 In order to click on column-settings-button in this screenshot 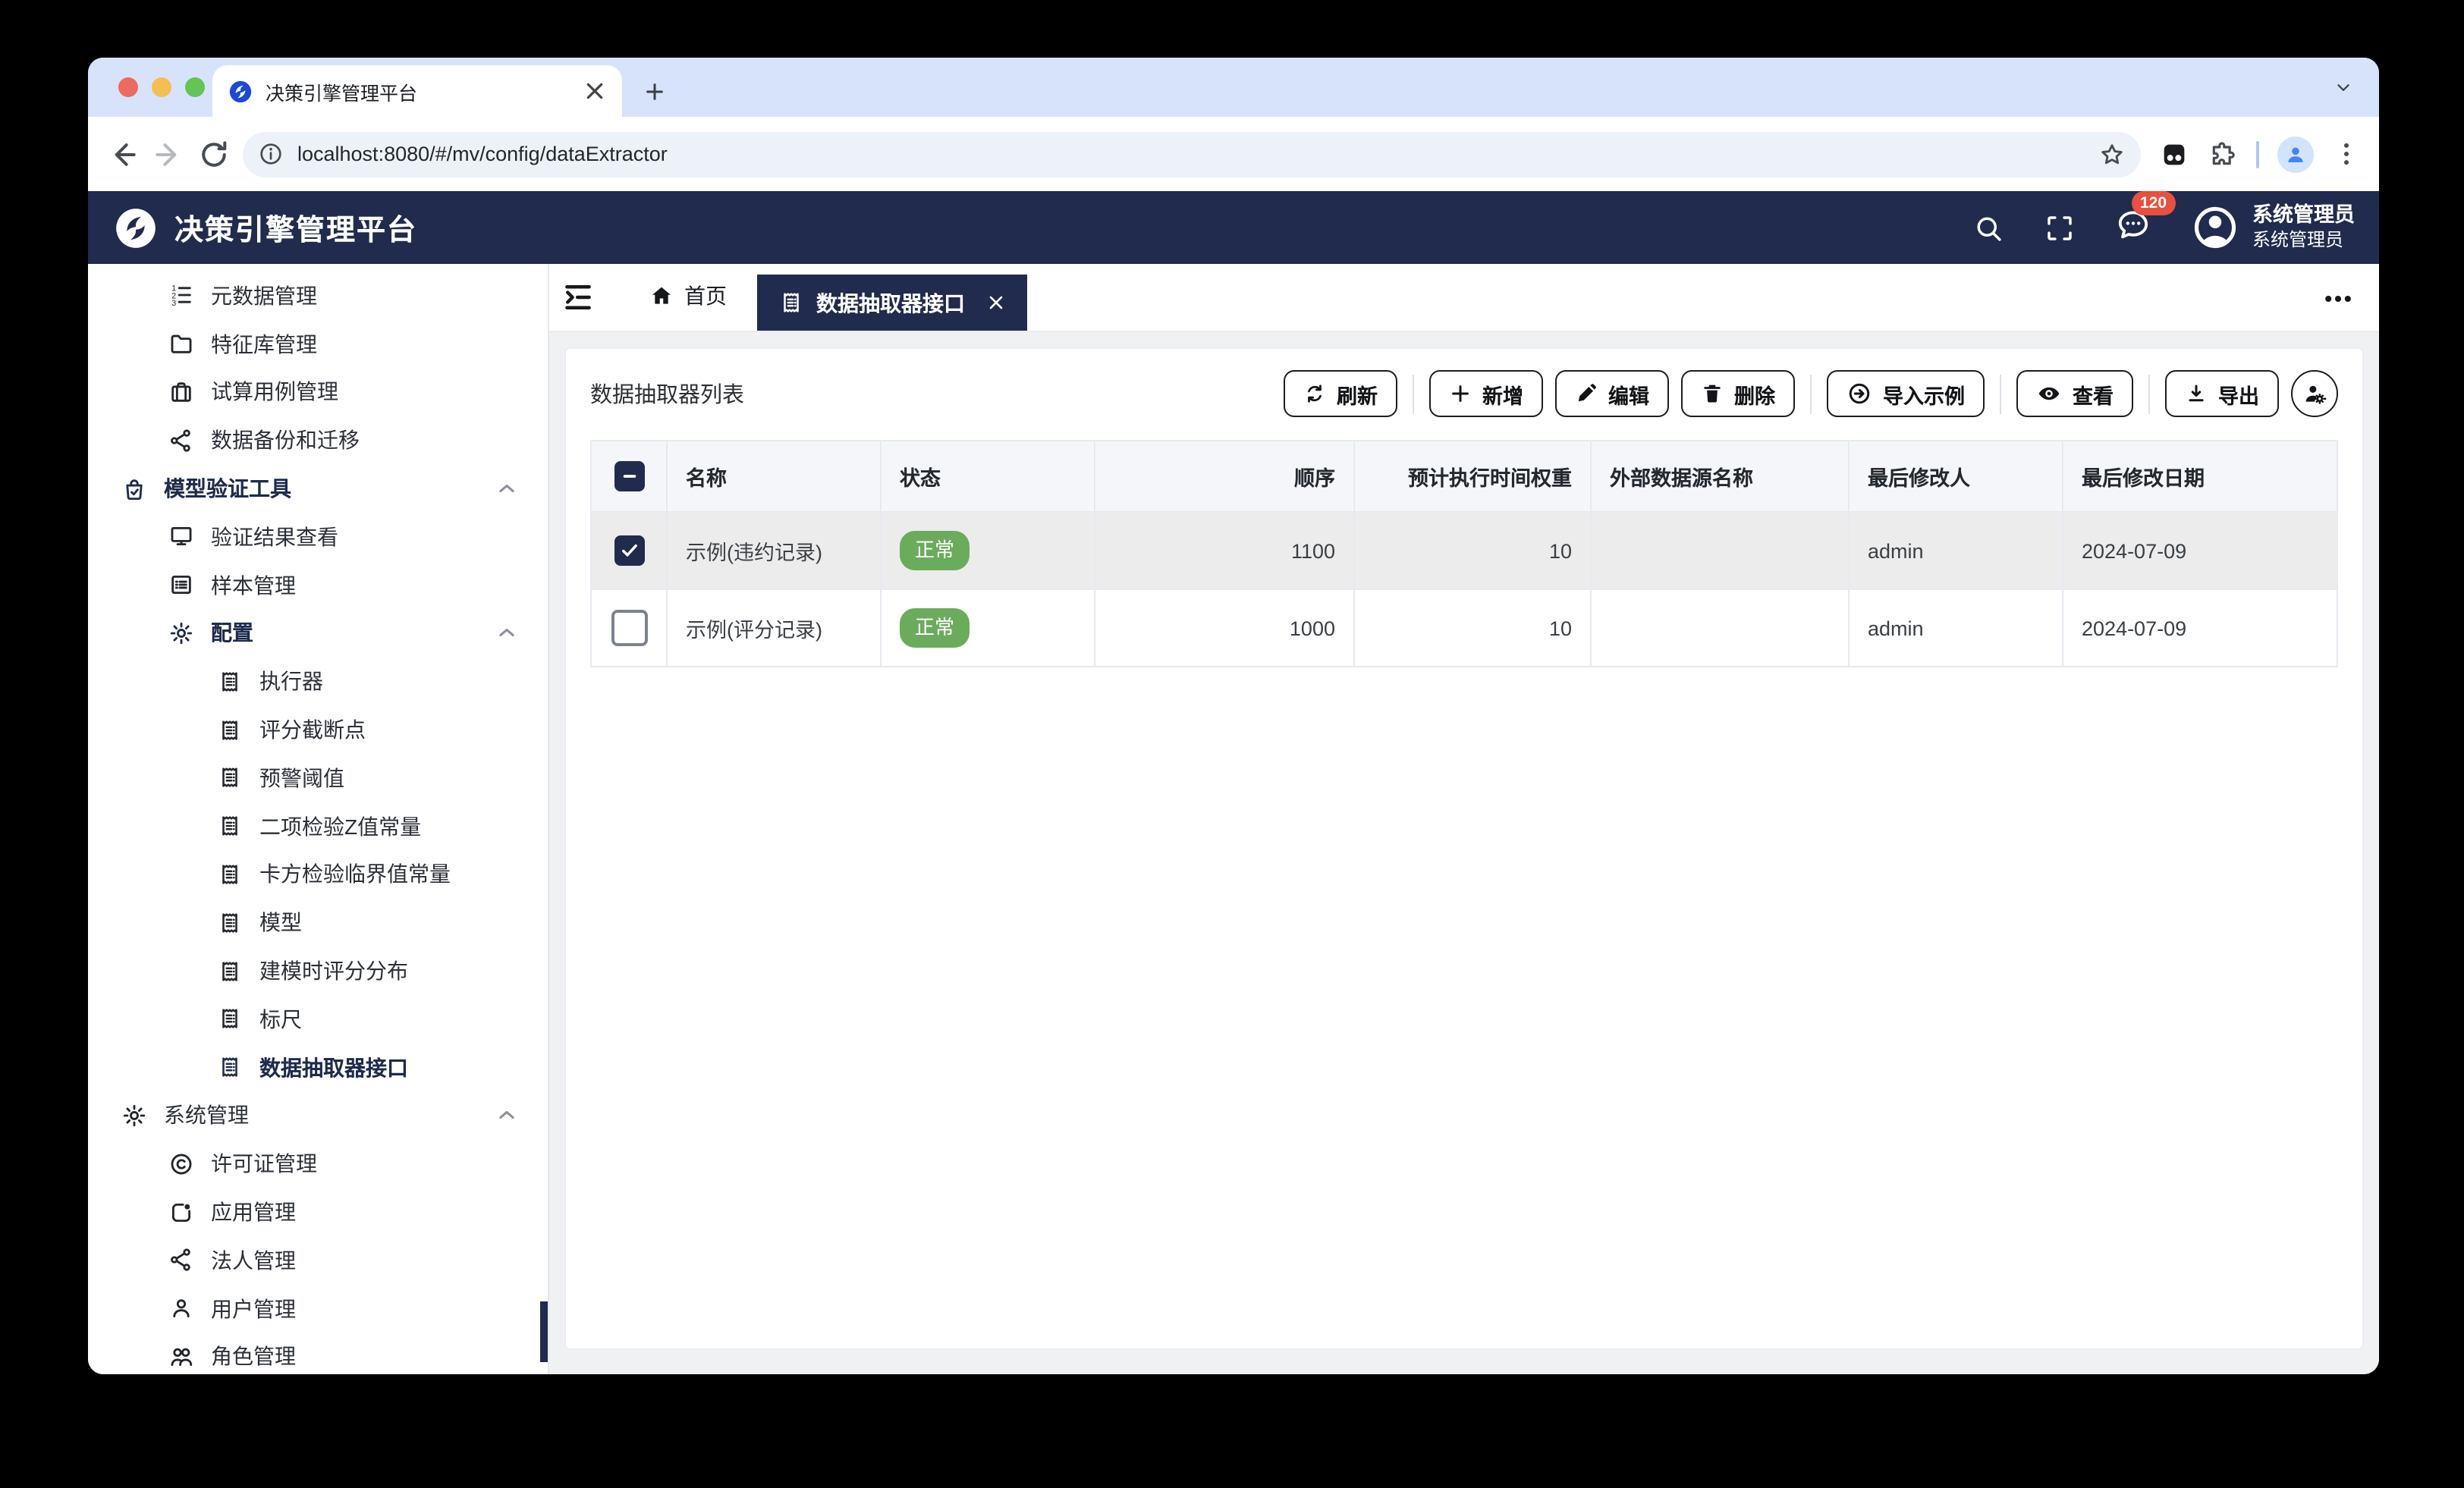, I will do `click(2314, 393)`.